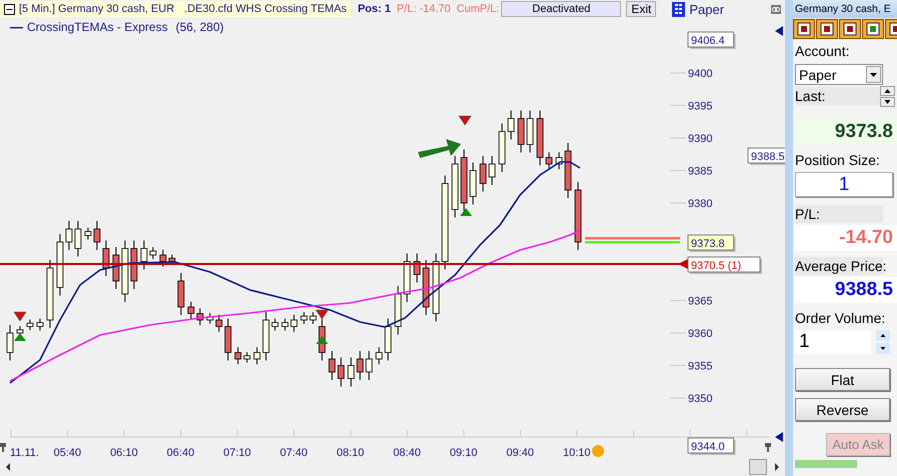 Image resolution: width=897 pixels, height=476 pixels. I want to click on time-axis-label: 08:10, so click(350, 452).